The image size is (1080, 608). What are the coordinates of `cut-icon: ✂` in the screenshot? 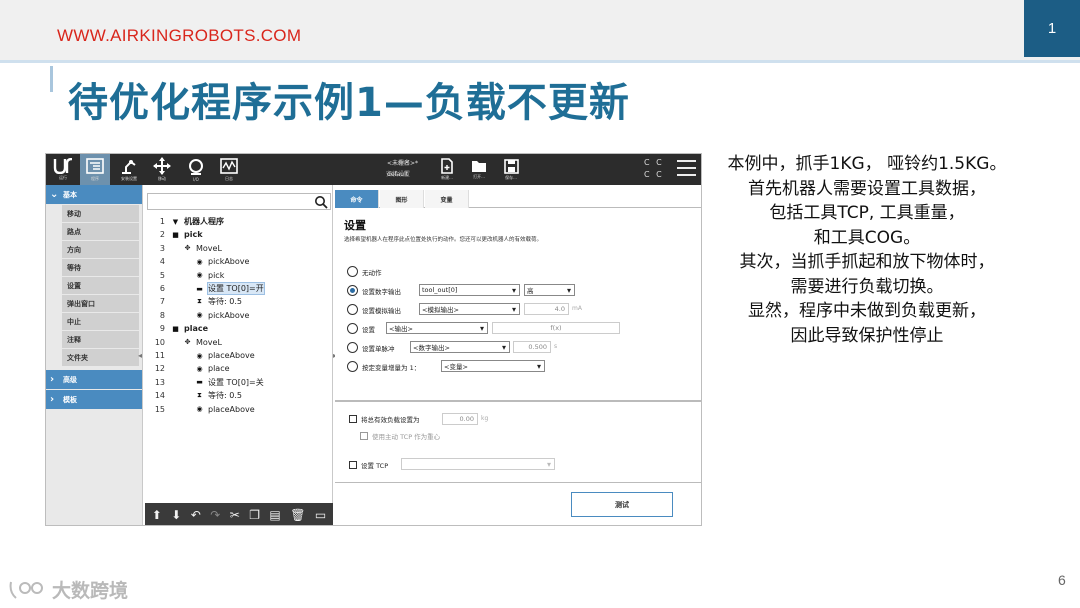 It's located at (235, 515).